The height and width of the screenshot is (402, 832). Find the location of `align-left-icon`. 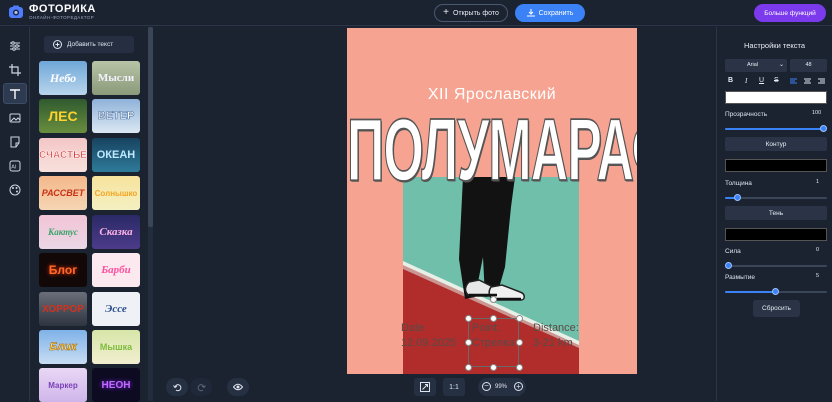

align-left-icon is located at coordinates (793, 81).